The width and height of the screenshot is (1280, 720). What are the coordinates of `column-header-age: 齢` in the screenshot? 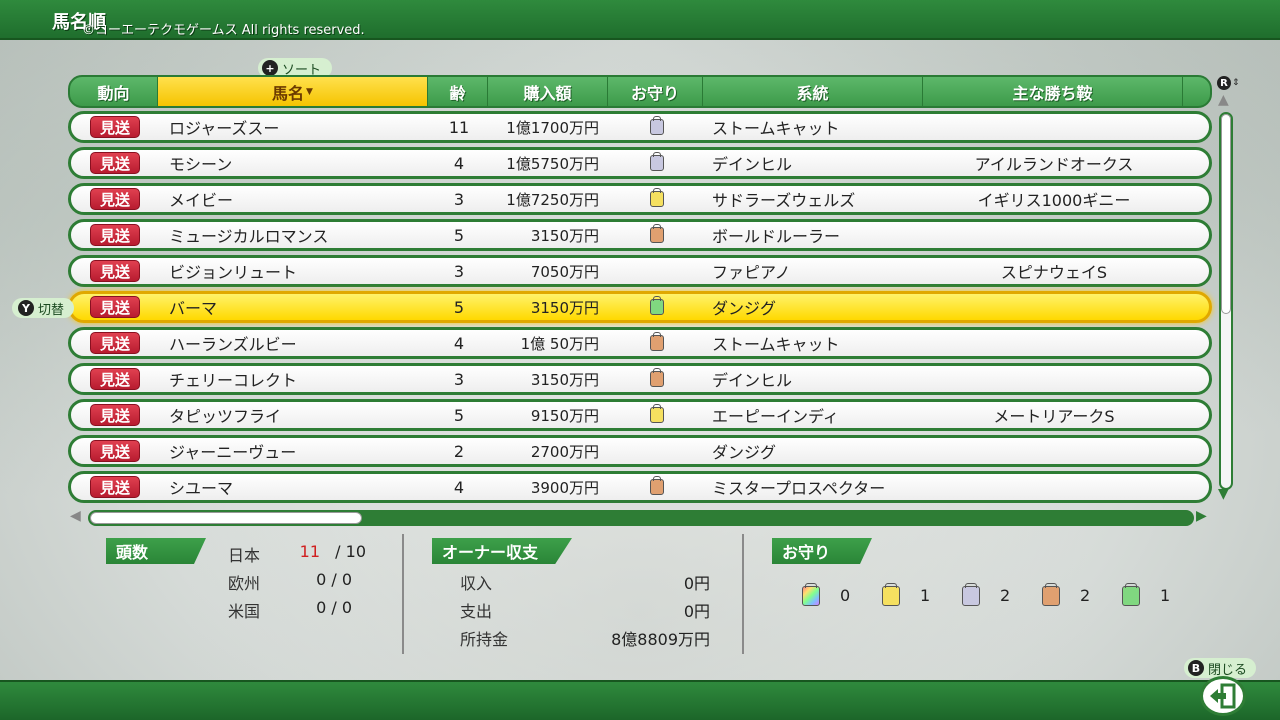 It's located at (458, 91).